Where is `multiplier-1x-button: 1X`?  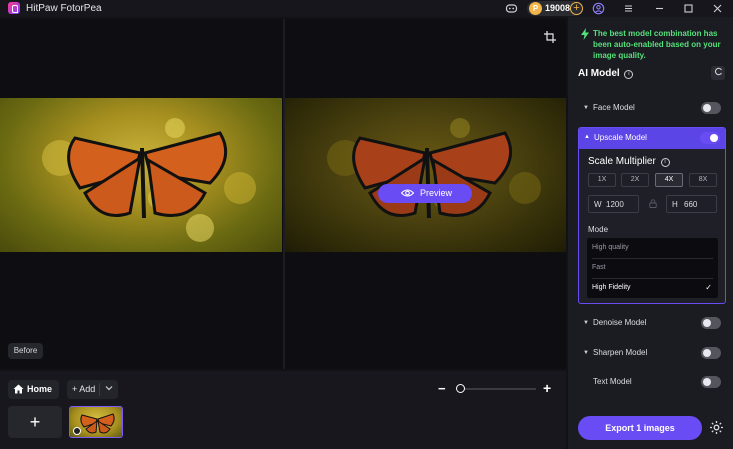 multiplier-1x-button: 1X is located at coordinates (602, 180).